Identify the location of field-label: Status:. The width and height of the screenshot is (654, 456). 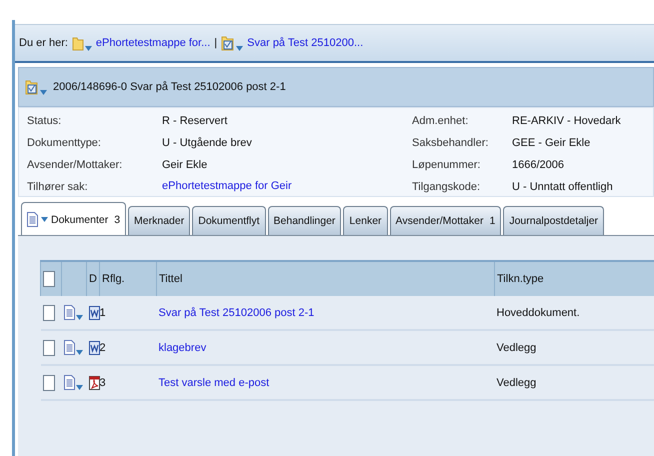
(44, 121).